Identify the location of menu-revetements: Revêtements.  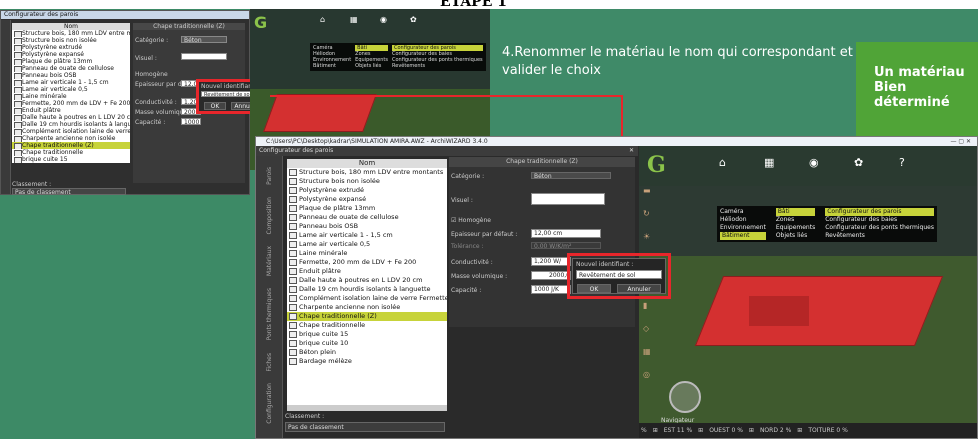
(879, 236).